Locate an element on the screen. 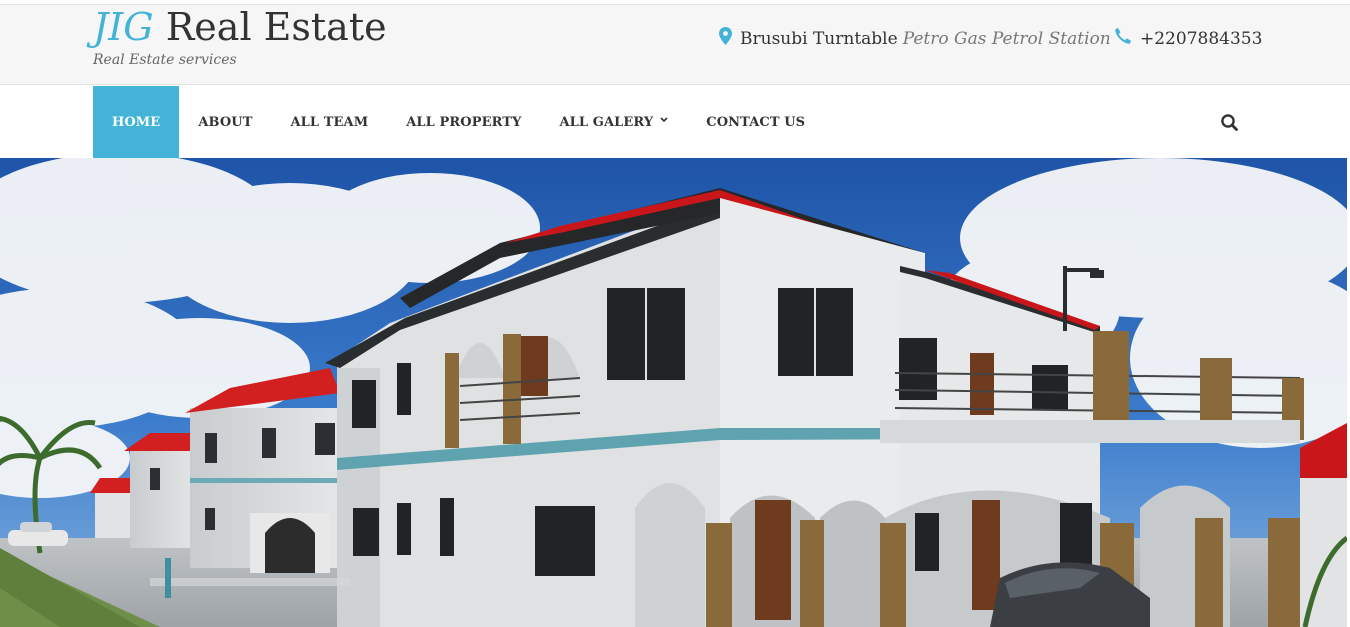 Image resolution: width=1350 pixels, height=627 pixels. phone-info: +2207884353 is located at coordinates (1188, 38).